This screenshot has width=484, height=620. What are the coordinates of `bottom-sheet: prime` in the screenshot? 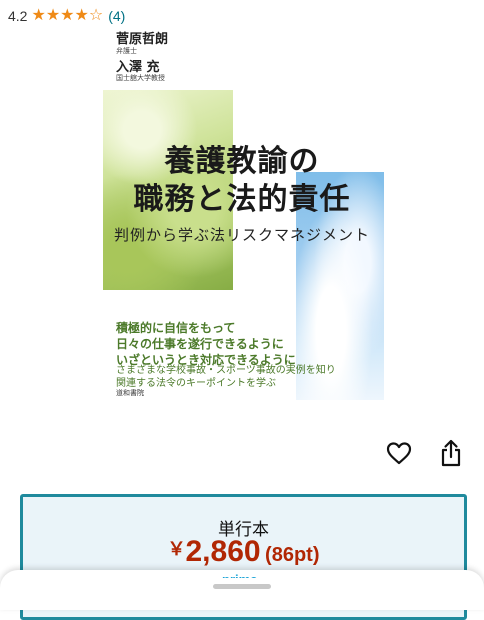 It's located at (242, 590).